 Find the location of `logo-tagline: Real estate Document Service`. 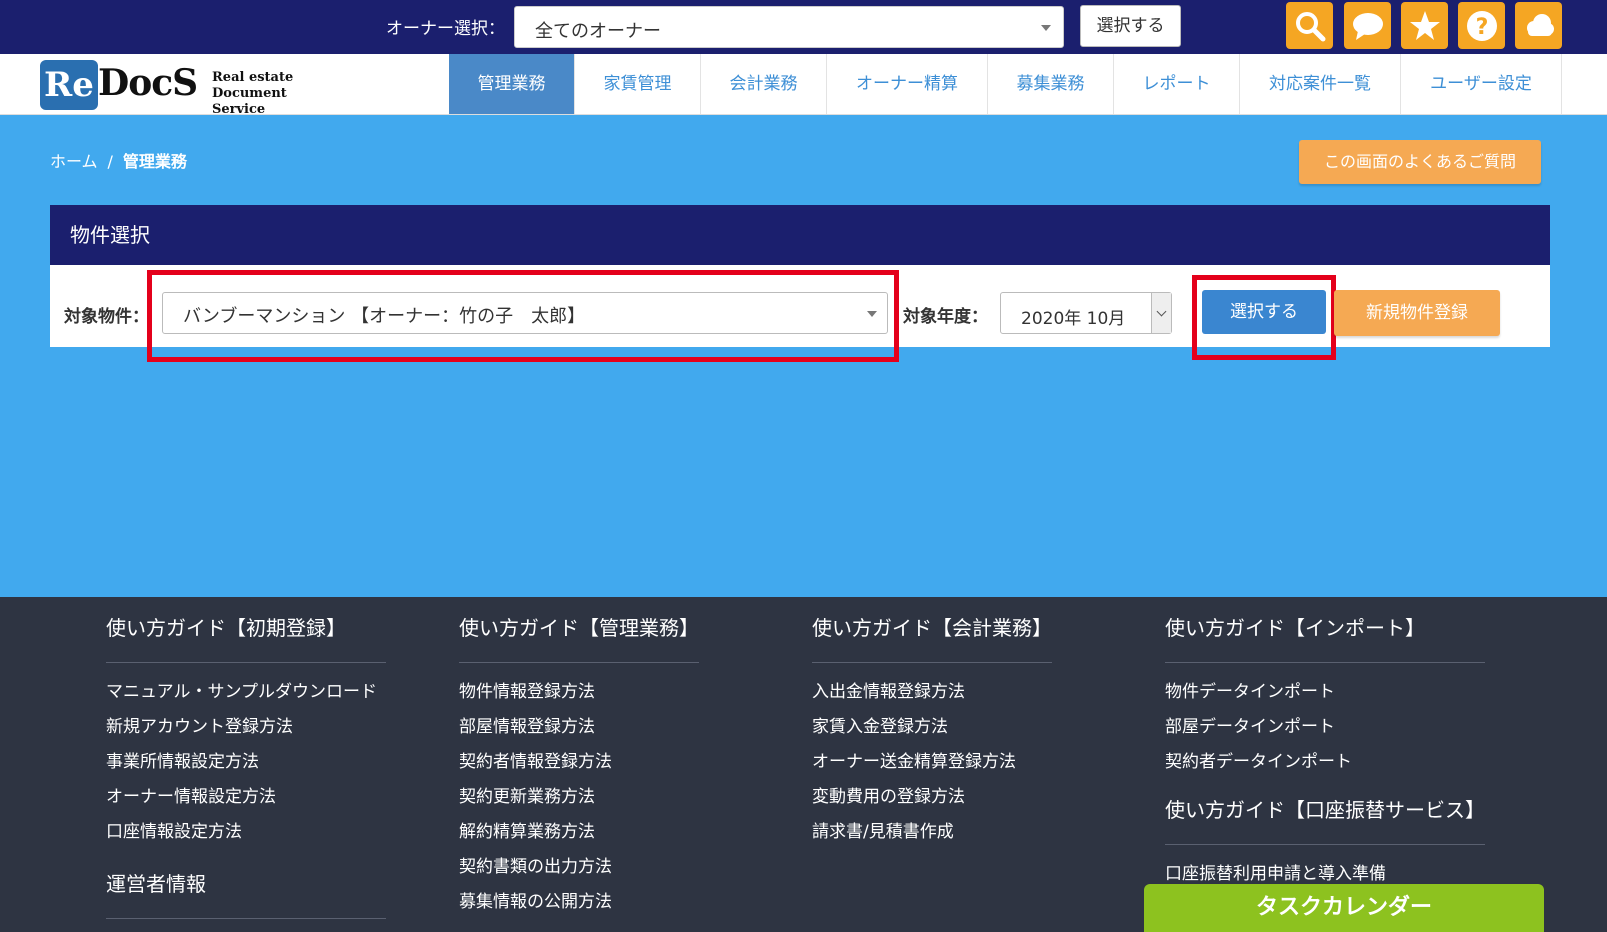

logo-tagline: Real estate Document Service is located at coordinates (276, 94).